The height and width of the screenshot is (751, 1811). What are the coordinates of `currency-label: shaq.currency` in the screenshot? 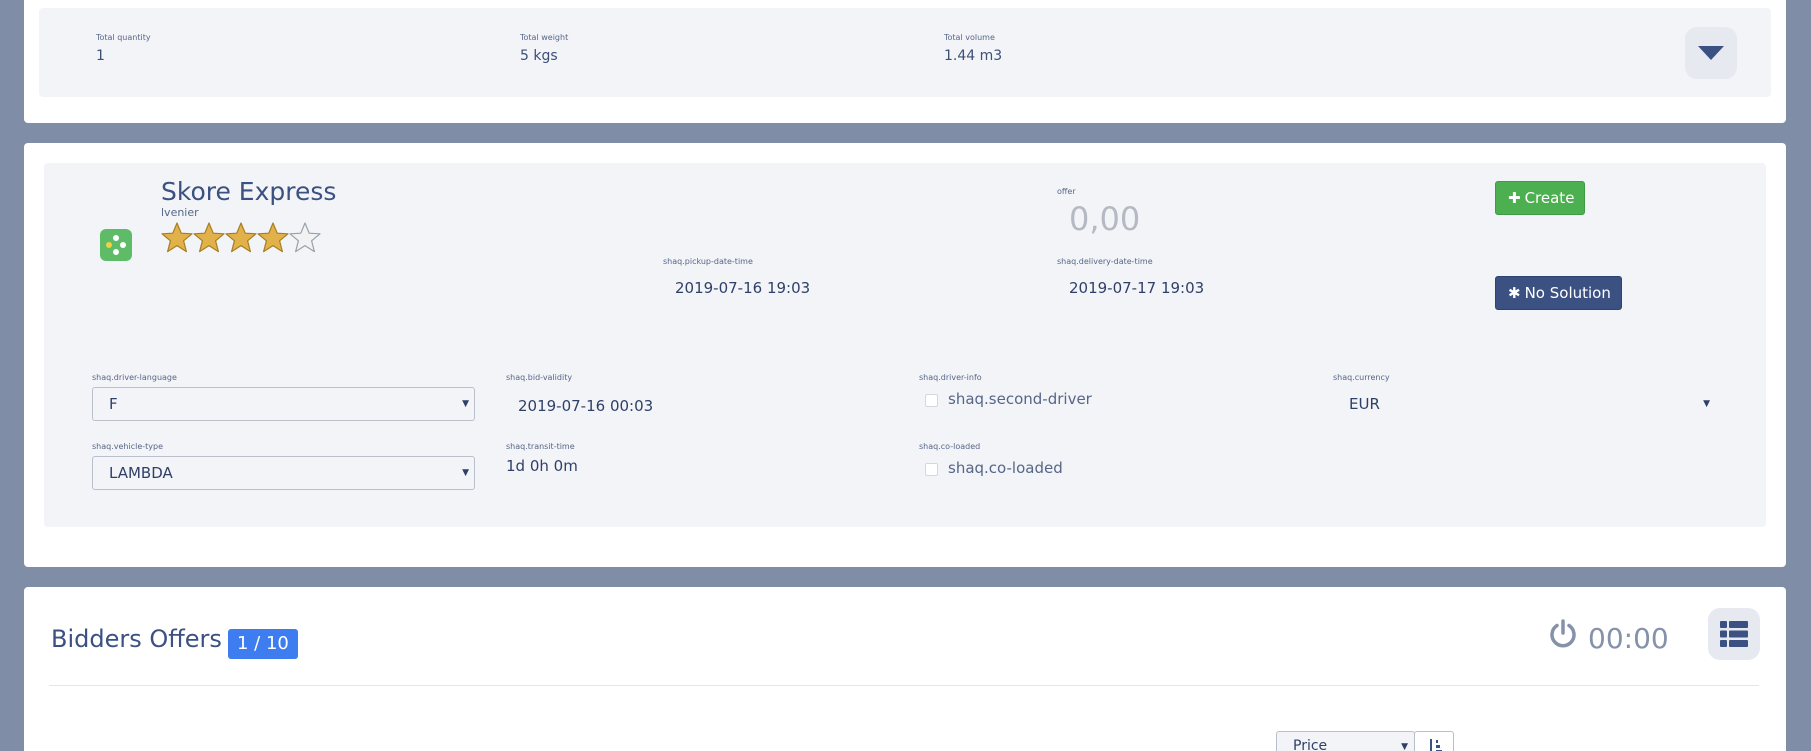 It's located at (1361, 377).